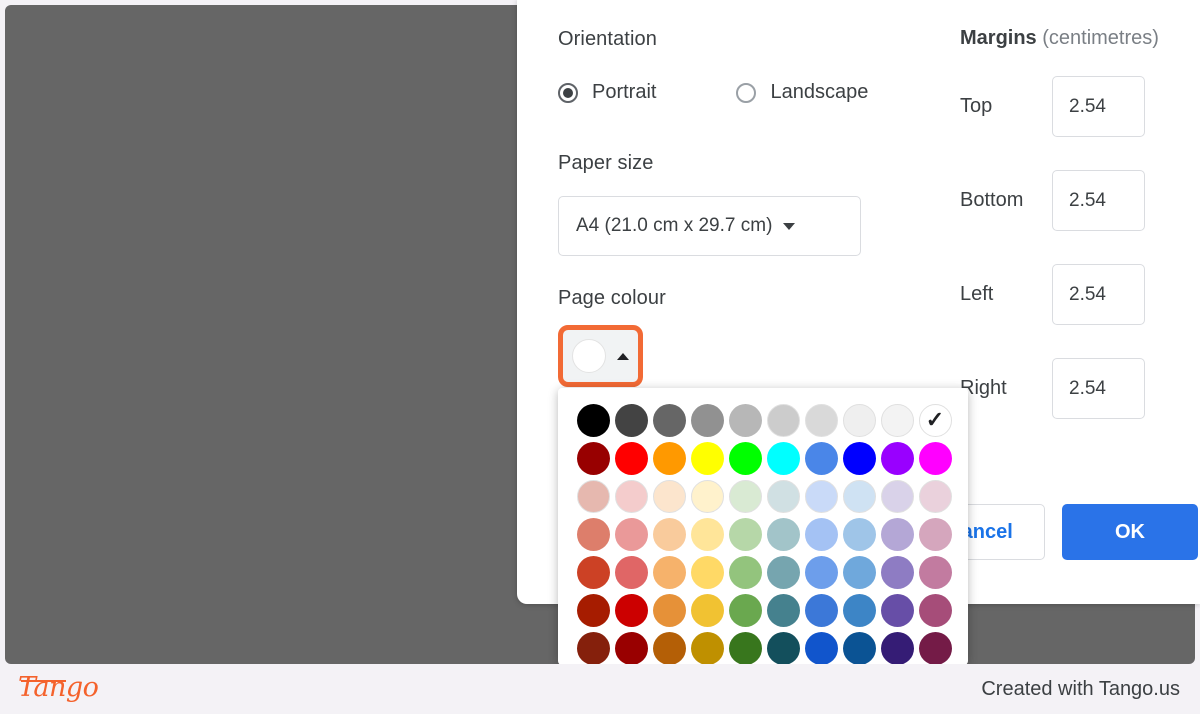  What do you see at coordinates (568, 92) in the screenshot?
I see `radio-selected-icon` at bounding box center [568, 92].